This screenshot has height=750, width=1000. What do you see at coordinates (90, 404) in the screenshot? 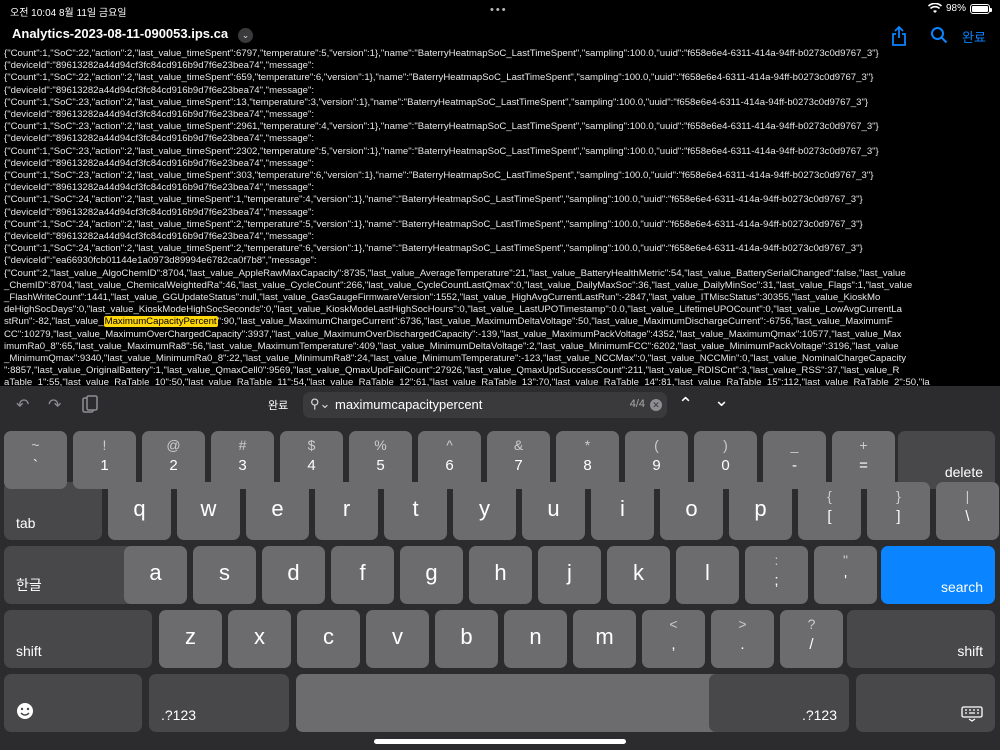
I see `paste-icon` at bounding box center [90, 404].